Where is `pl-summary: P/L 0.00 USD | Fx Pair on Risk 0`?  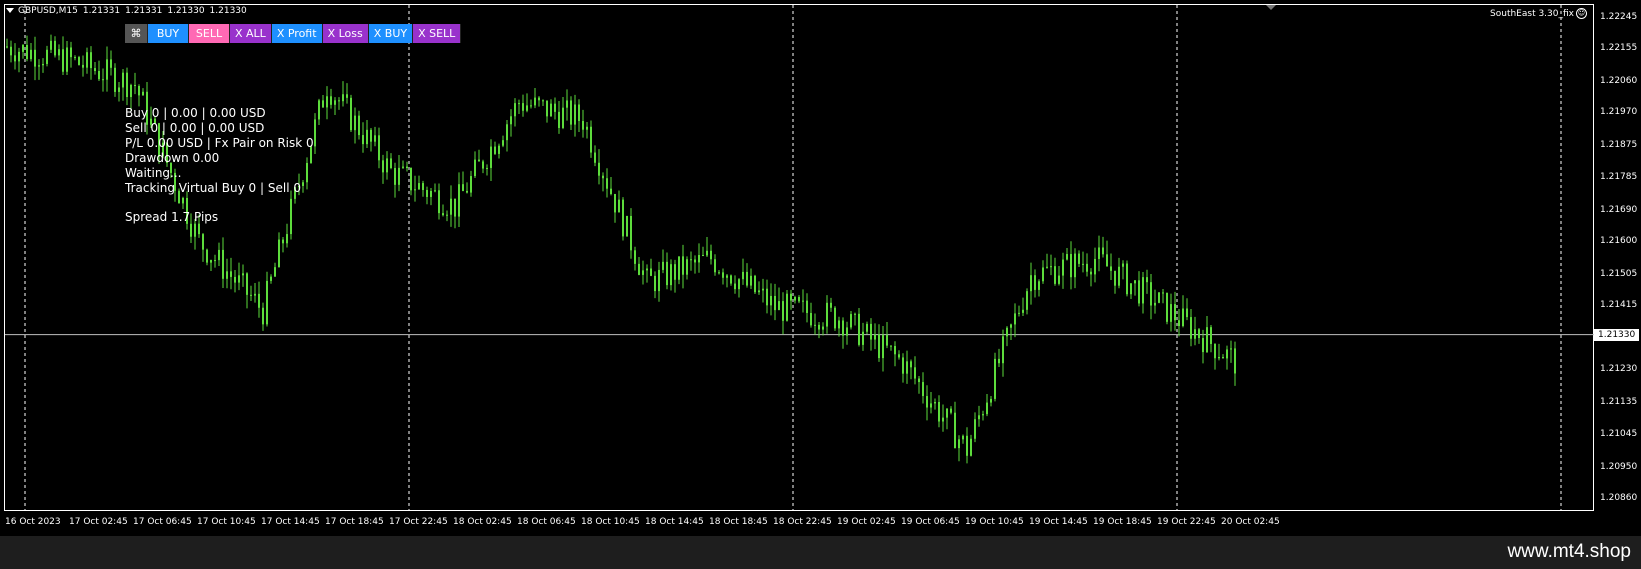 pl-summary: P/L 0.00 USD | Fx Pair on Risk 0 is located at coordinates (219, 143).